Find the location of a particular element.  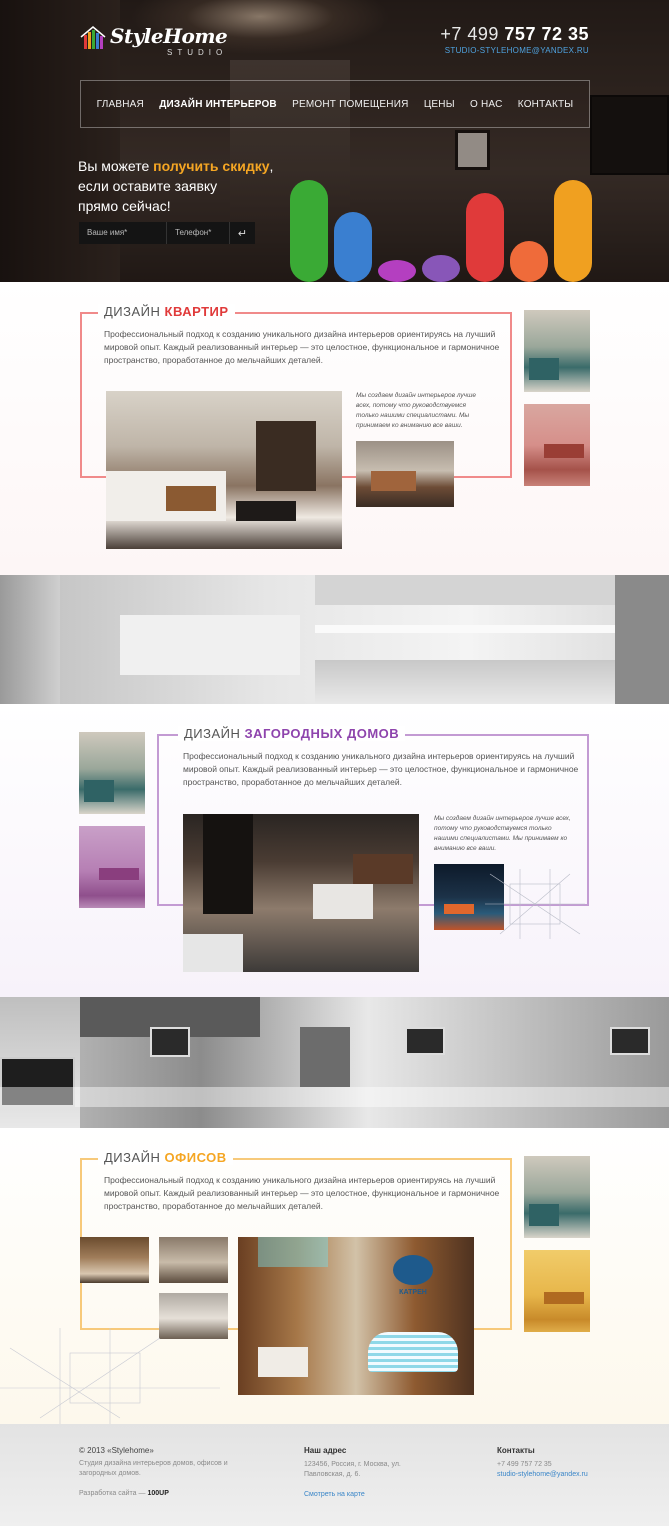

thumb-office-hall is located at coordinates (114, 1260).